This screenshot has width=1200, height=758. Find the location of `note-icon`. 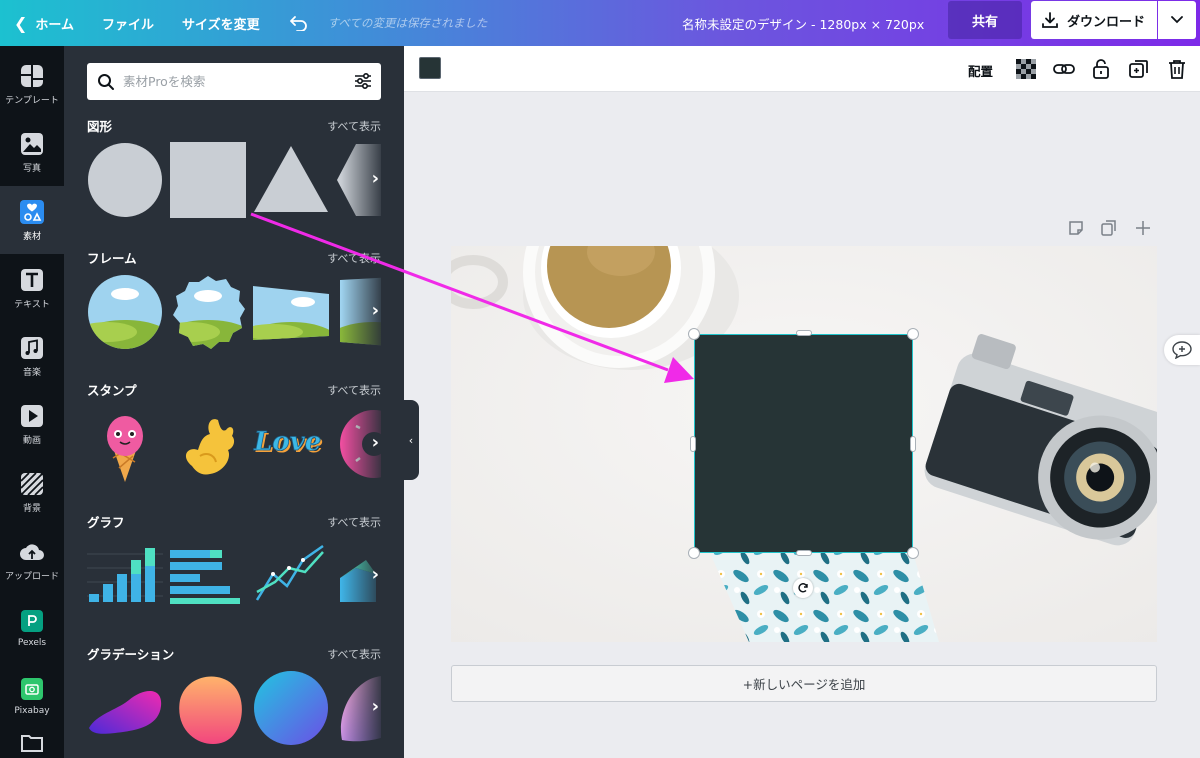

note-icon is located at coordinates (1076, 228).